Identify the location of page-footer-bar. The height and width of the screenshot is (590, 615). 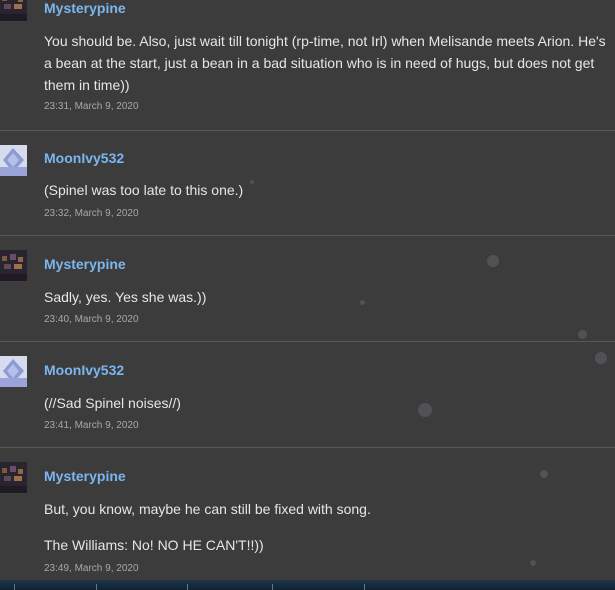
(307, 585).